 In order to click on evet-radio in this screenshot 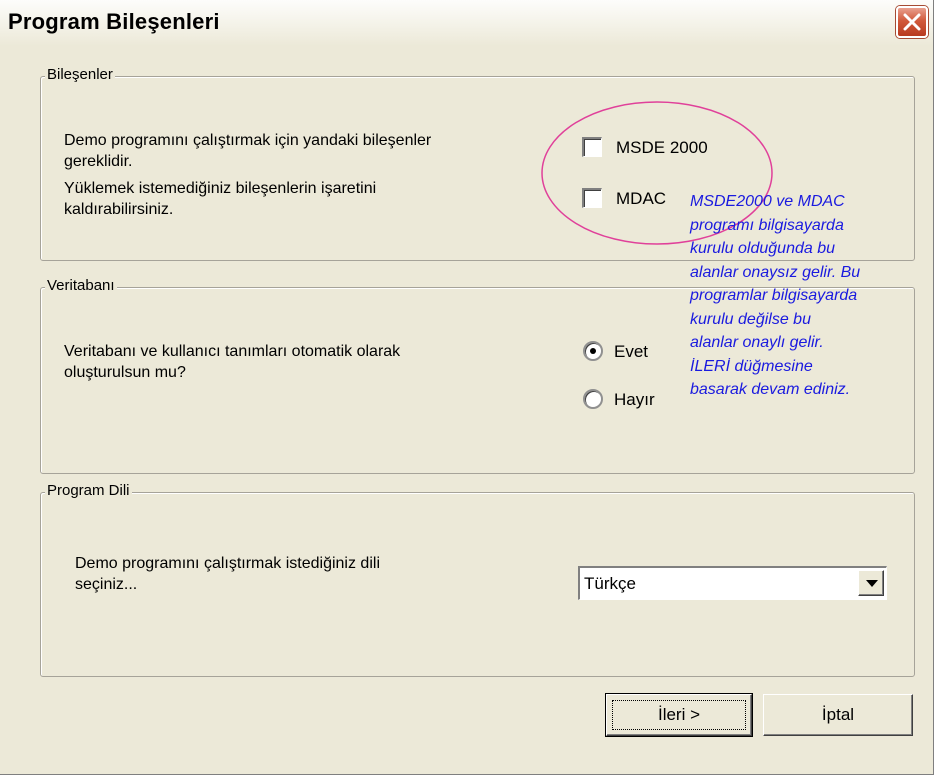, I will do `click(593, 351)`.